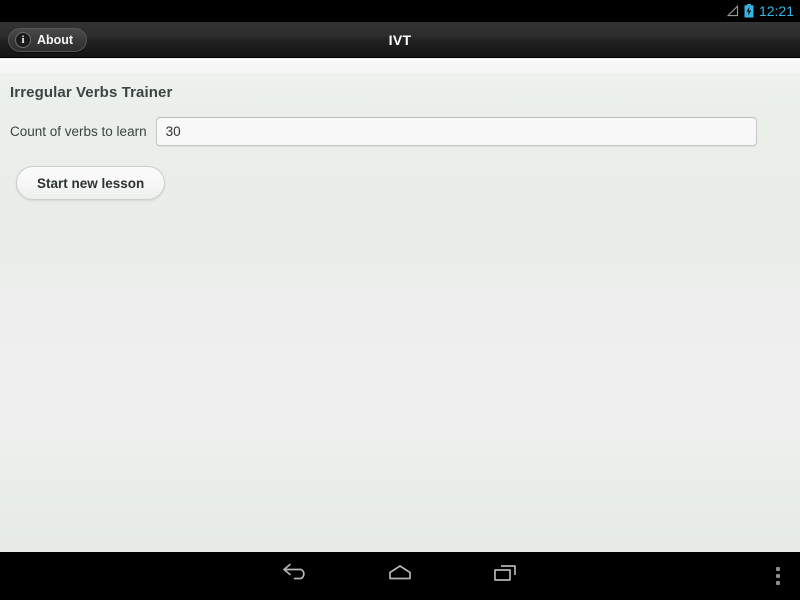 The height and width of the screenshot is (600, 800). I want to click on status-bar: 12:21, so click(400, 11).